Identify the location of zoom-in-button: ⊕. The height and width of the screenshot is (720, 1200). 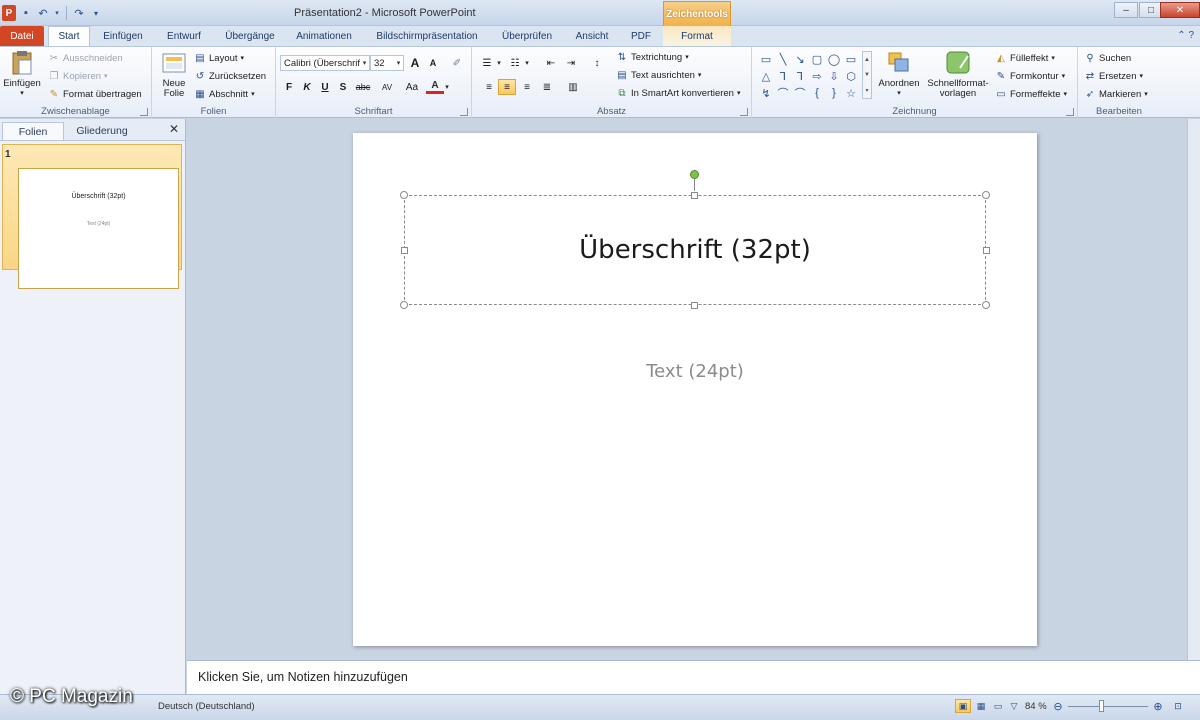
(1158, 706).